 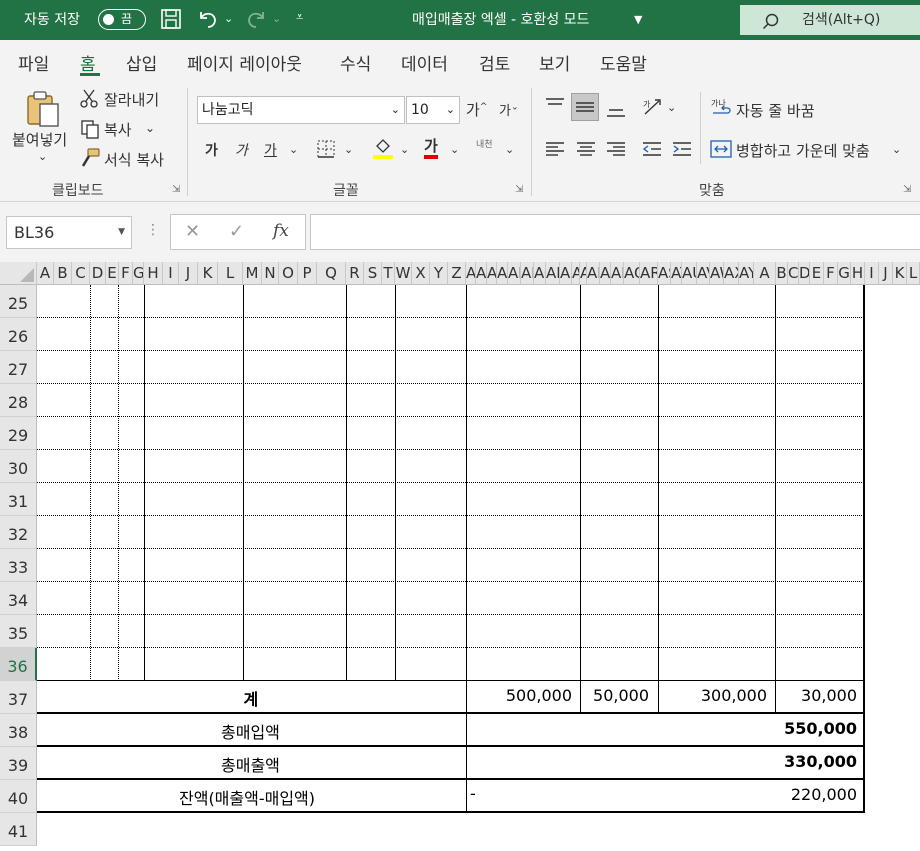 What do you see at coordinates (228, 18) in the screenshot?
I see `undo-dropdown-icon: ⌄` at bounding box center [228, 18].